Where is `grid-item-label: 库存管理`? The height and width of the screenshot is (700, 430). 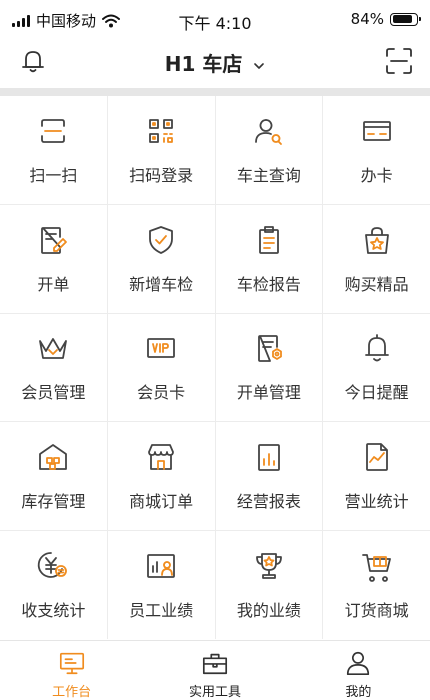 grid-item-label: 库存管理 is located at coordinates (53, 502).